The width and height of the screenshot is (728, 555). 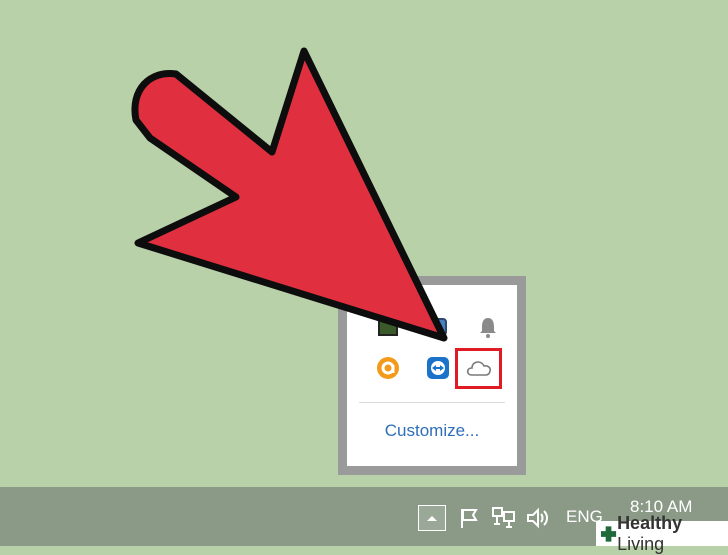 What do you see at coordinates (641, 543) in the screenshot?
I see `watermark-brand-light: Living` at bounding box center [641, 543].